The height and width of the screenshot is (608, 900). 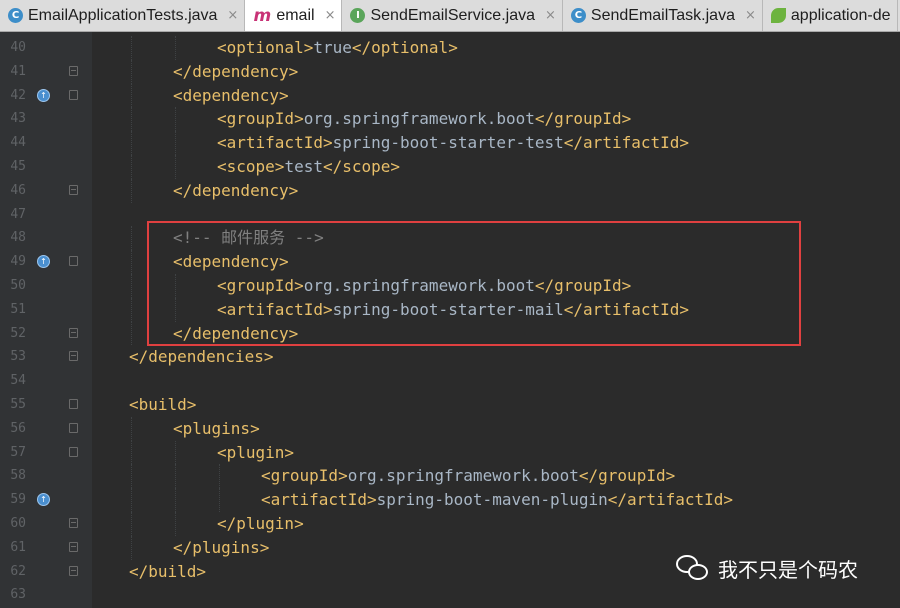 I want to click on line-number: 61, so click(x=18, y=547).